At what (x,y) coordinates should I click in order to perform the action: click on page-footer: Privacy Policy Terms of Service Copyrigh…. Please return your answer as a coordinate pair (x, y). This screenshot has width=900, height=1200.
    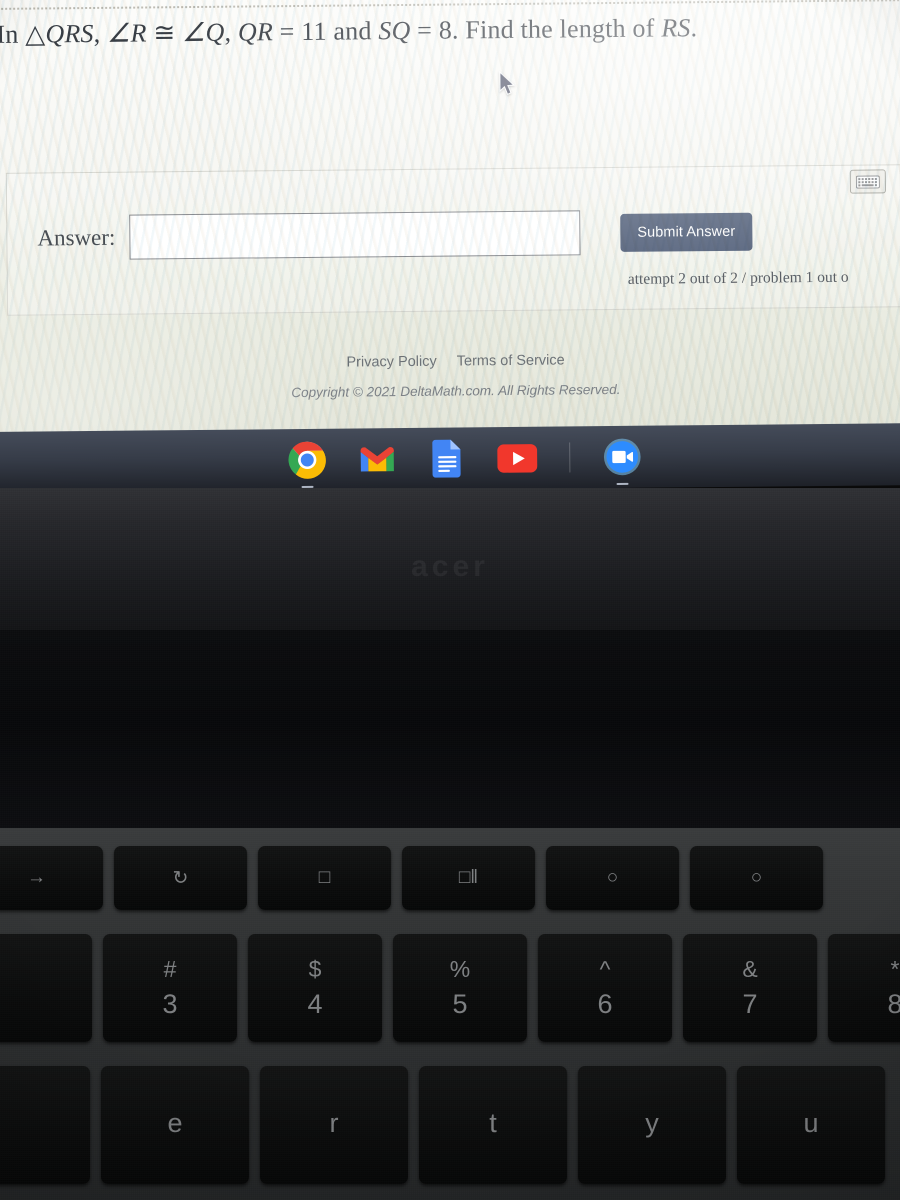
    Looking at the image, I should click on (450, 376).